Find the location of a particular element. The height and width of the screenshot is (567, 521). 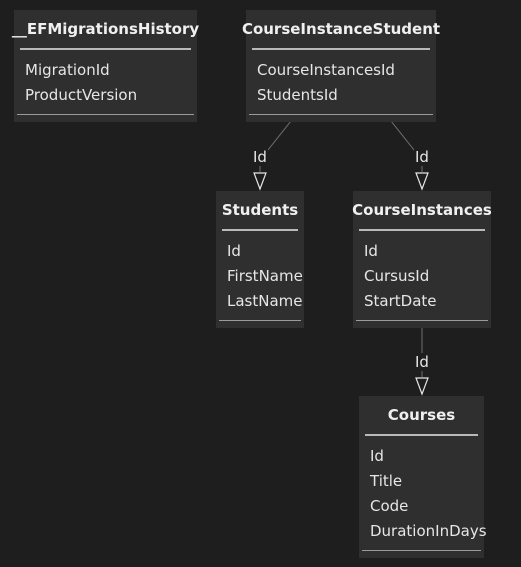

edge-label-students: Id is located at coordinates (260, 157).